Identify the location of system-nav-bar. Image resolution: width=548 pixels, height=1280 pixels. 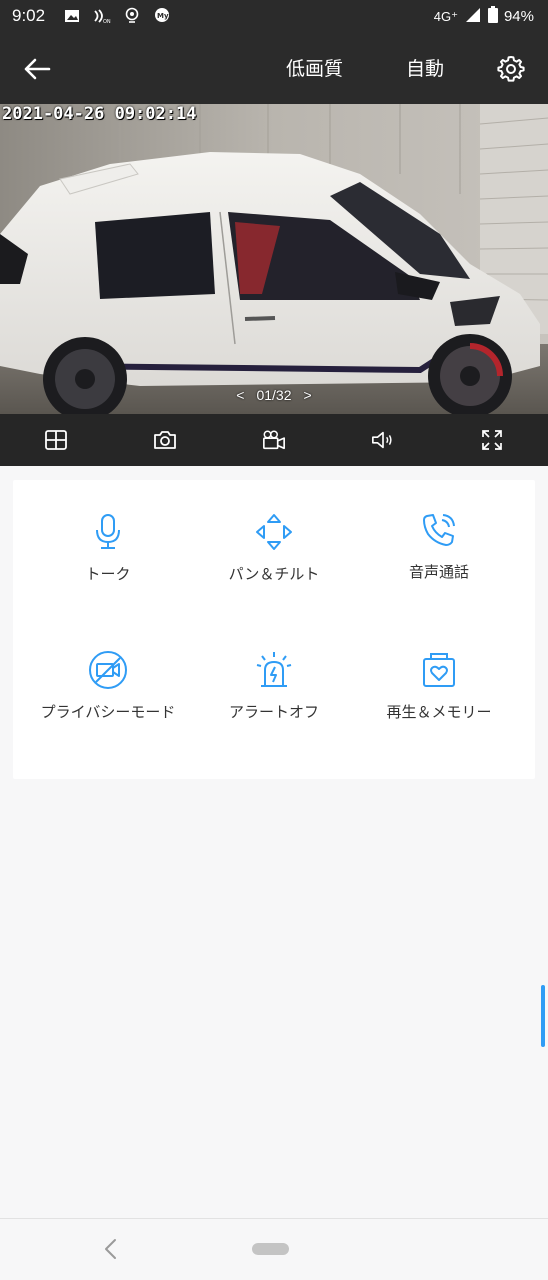
(274, 1249).